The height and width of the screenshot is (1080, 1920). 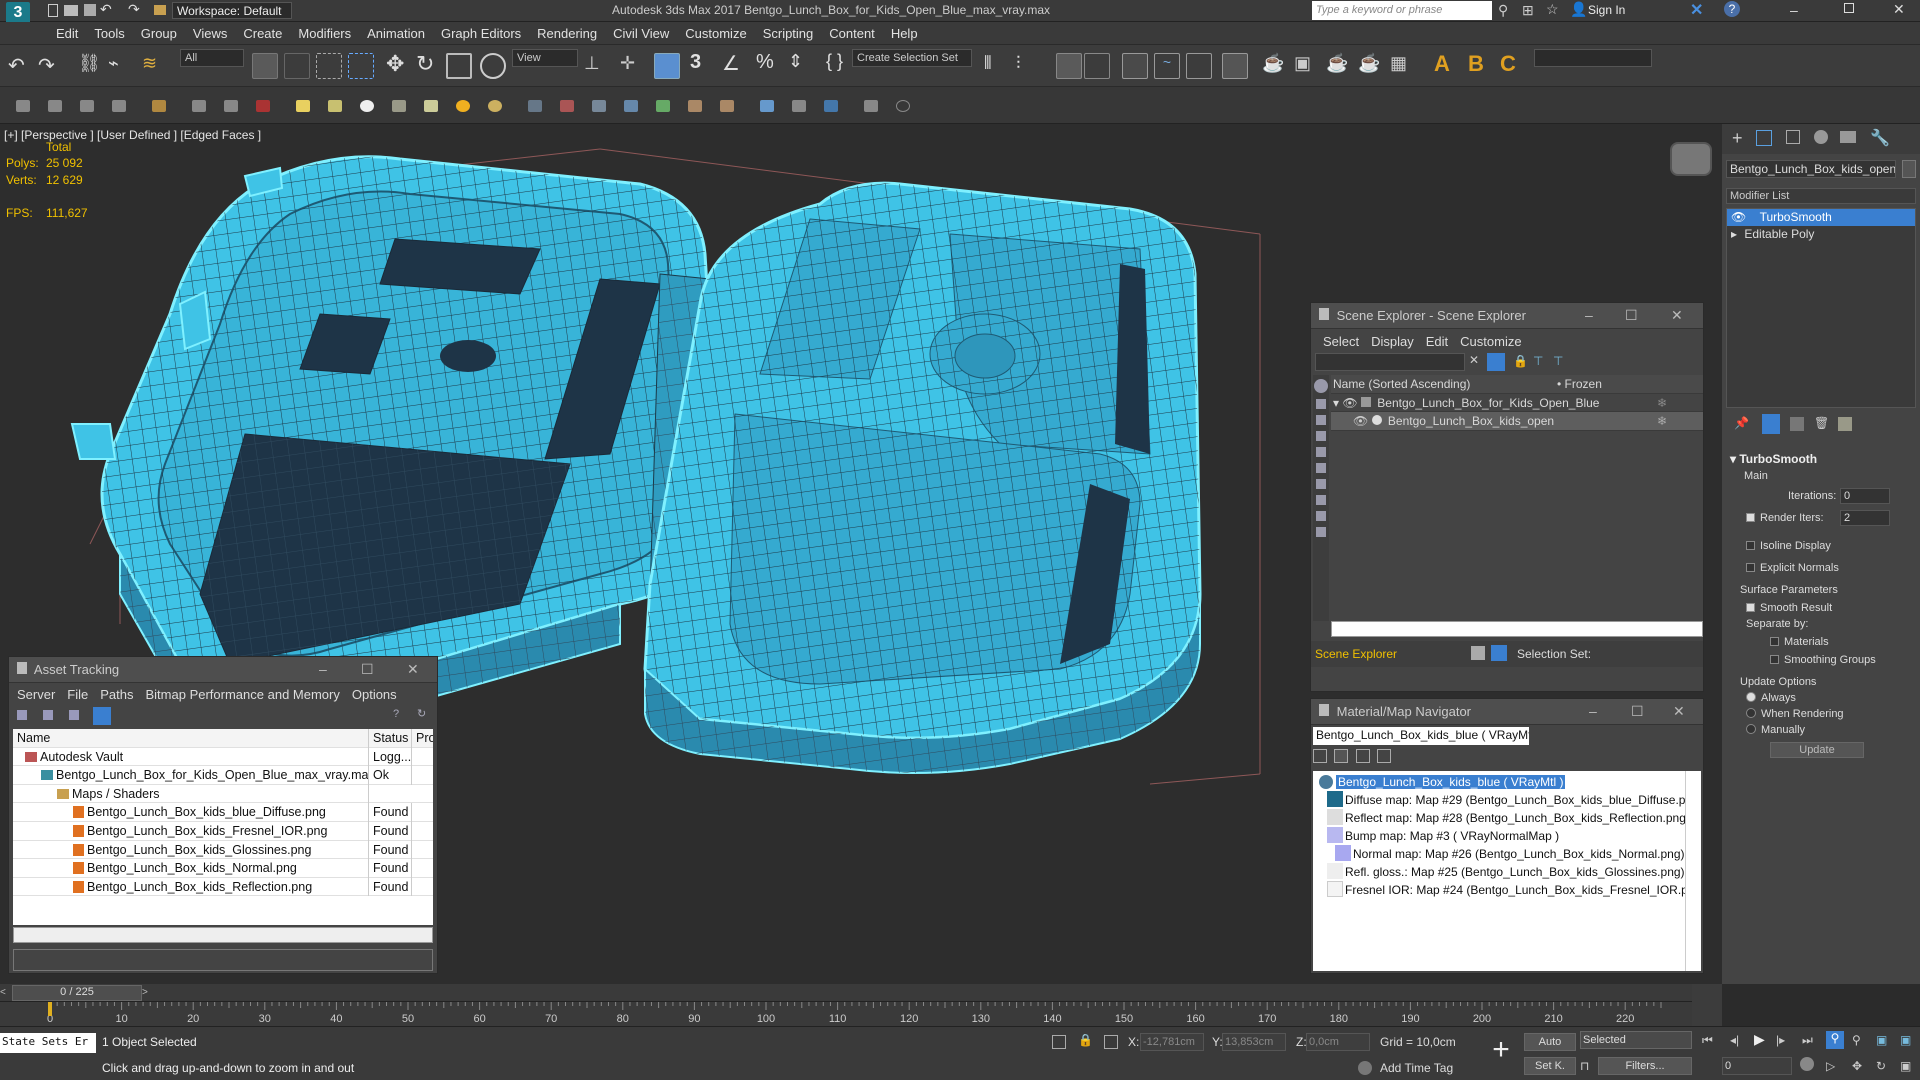 I want to click on new-file-icon, so click(x=53, y=10).